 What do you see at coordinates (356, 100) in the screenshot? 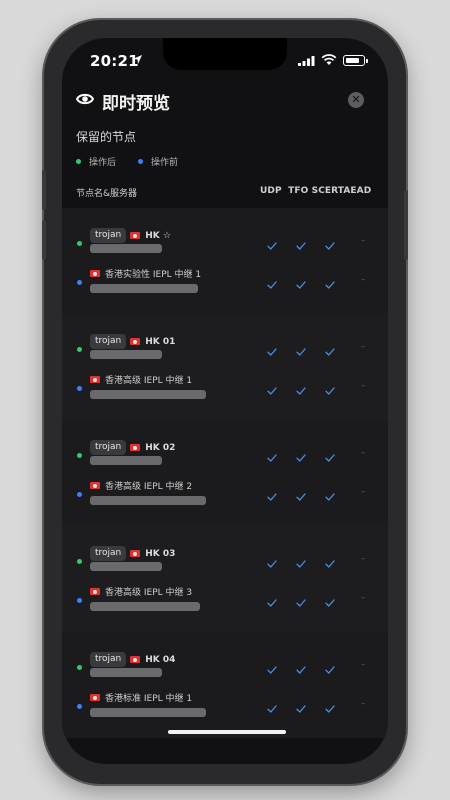
I see `close-button: ✕` at bounding box center [356, 100].